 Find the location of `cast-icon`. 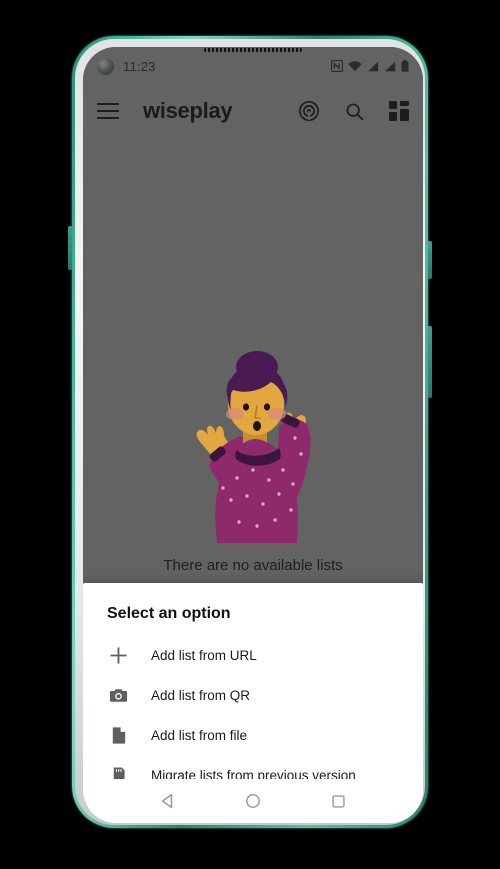

cast-icon is located at coordinates (309, 111).